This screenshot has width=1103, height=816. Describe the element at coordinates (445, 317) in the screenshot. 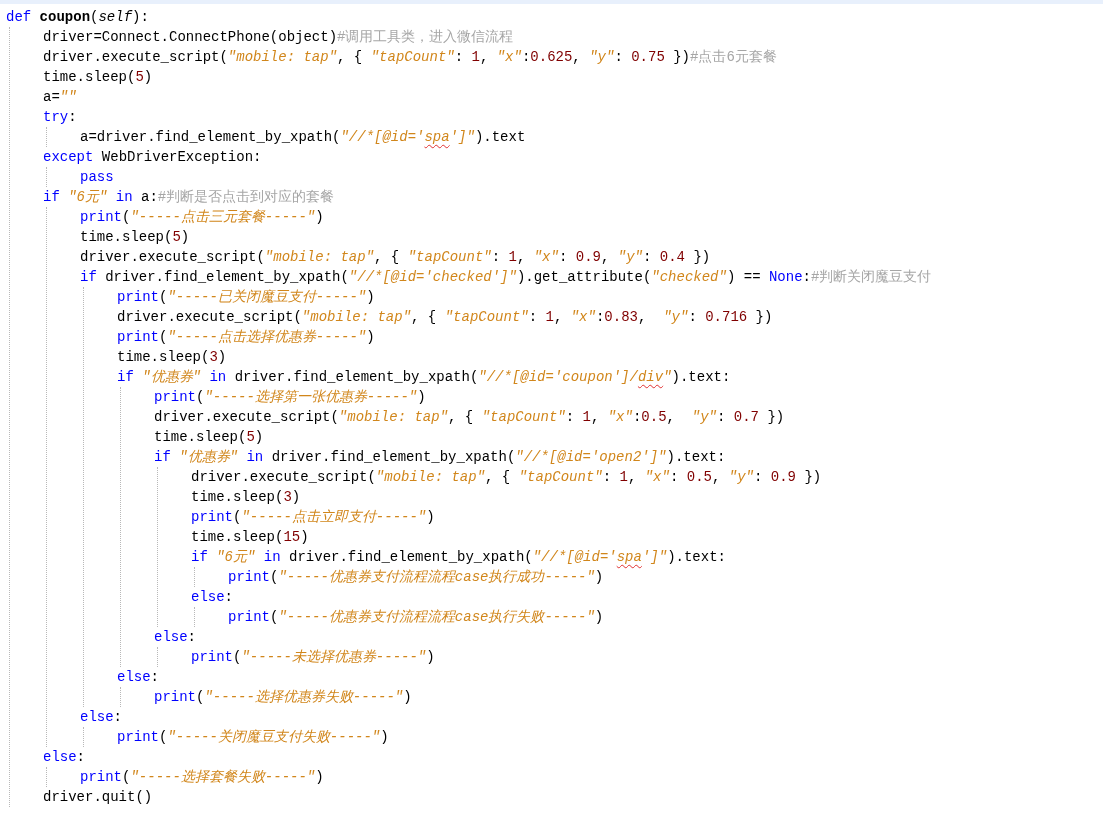

I see `code-line: driver.execute_script("mobile: tap", { "tapCount": 1, "x":0.83, "y": 0.716 })` at that location.